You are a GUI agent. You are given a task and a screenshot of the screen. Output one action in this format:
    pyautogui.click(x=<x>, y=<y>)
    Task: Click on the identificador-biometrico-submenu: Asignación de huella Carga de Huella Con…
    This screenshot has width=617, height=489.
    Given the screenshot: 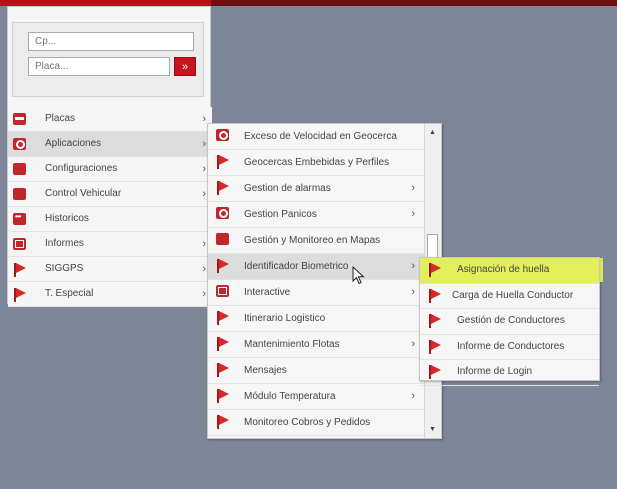 What is the action you would take?
    pyautogui.click(x=509, y=321)
    